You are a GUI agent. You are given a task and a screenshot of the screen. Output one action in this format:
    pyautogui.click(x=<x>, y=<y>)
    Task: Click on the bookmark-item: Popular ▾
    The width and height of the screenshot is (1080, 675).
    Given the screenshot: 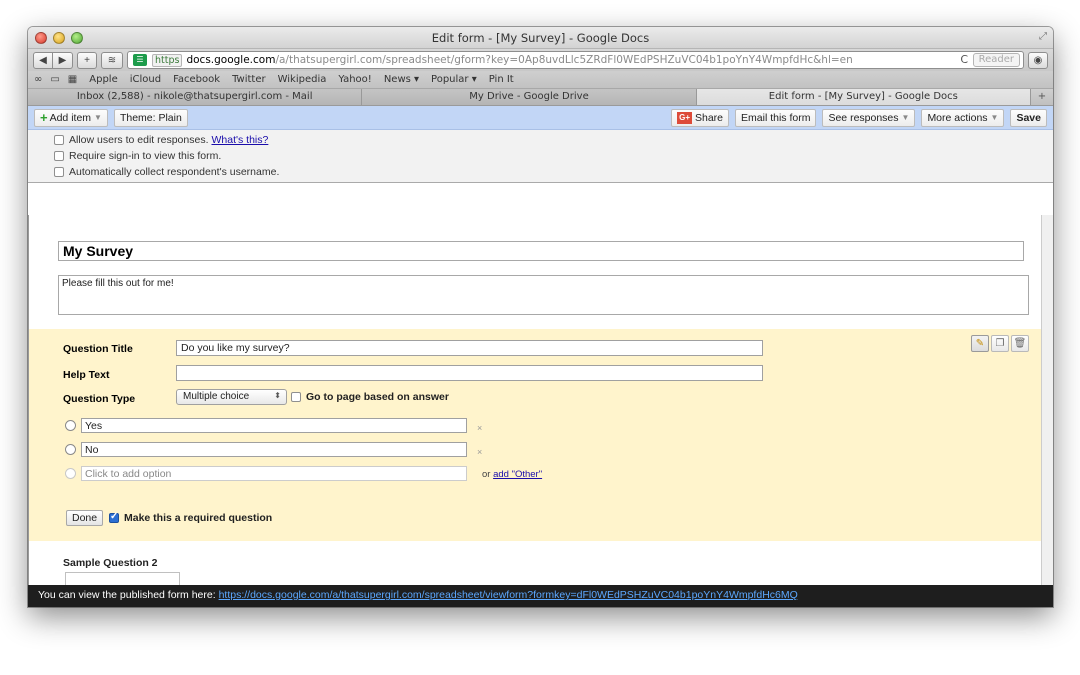 What is the action you would take?
    pyautogui.click(x=454, y=79)
    